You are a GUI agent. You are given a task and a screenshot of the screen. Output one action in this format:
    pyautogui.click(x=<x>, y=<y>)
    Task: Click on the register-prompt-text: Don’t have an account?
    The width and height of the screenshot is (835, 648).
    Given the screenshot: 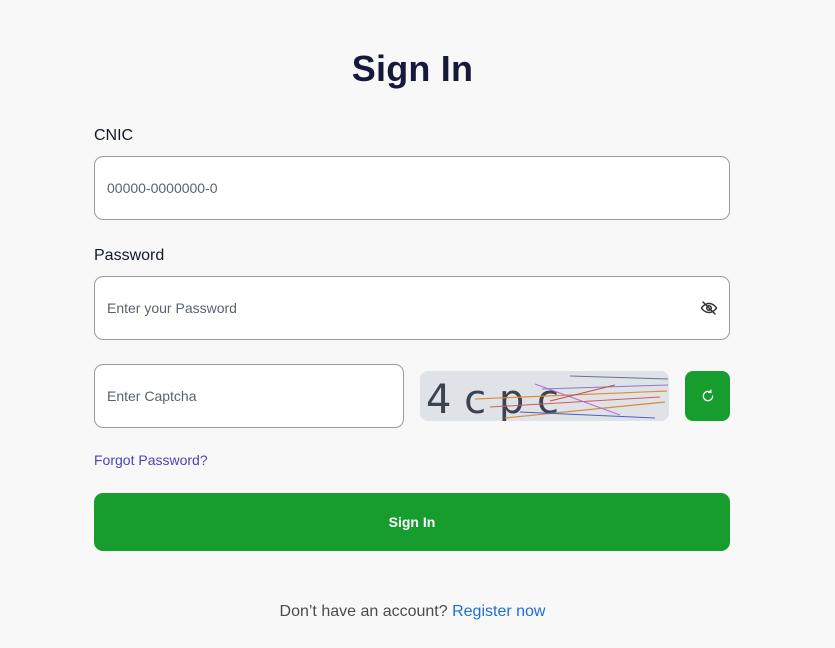 What is the action you would take?
    pyautogui.click(x=363, y=611)
    